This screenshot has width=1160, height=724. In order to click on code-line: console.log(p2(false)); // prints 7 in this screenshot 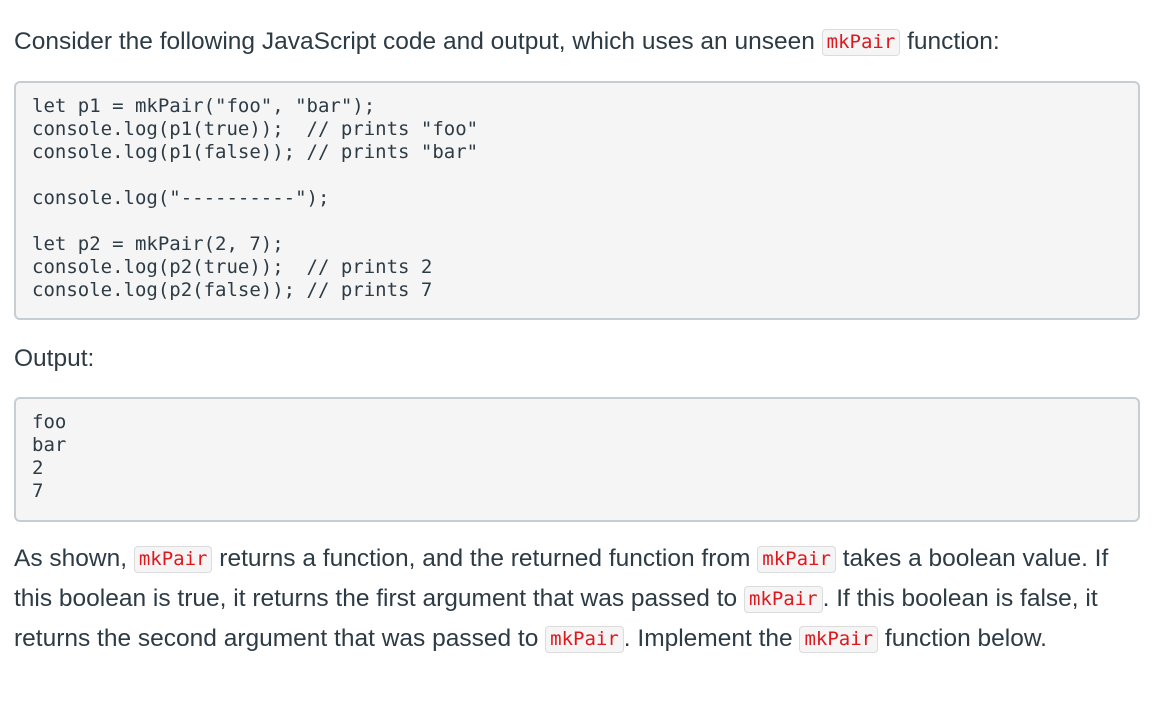, I will do `click(232, 290)`.